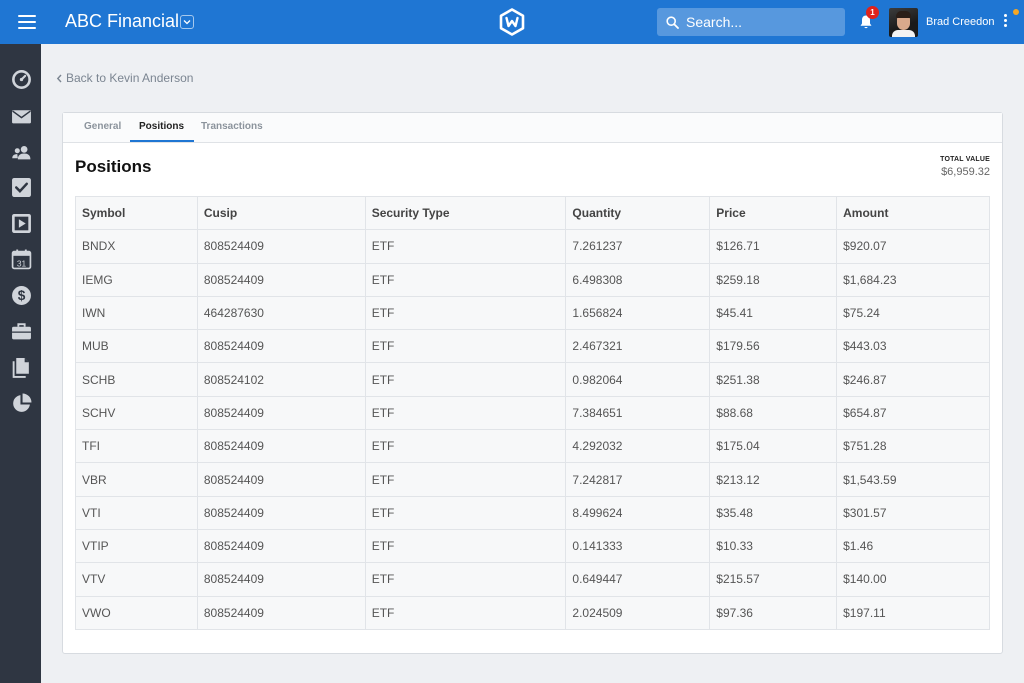  What do you see at coordinates (913, 479) in the screenshot?
I see `cell-amount: $1,543.59` at bounding box center [913, 479].